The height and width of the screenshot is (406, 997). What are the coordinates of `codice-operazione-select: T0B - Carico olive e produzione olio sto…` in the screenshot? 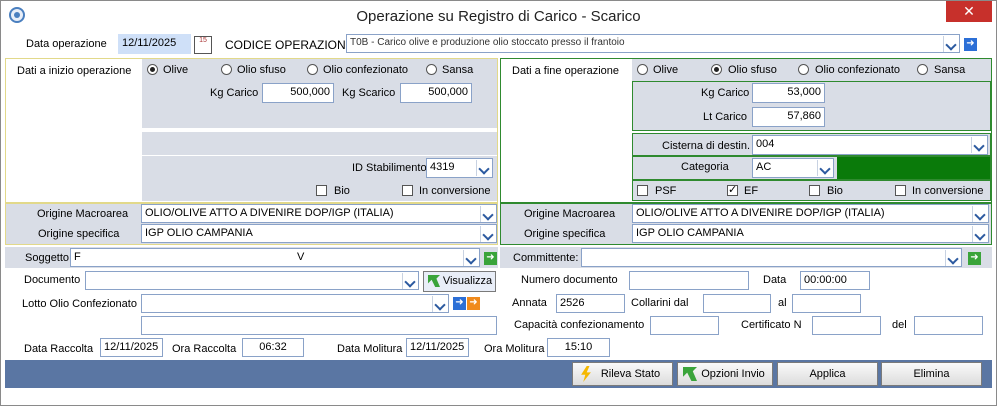 It's located at (653, 43).